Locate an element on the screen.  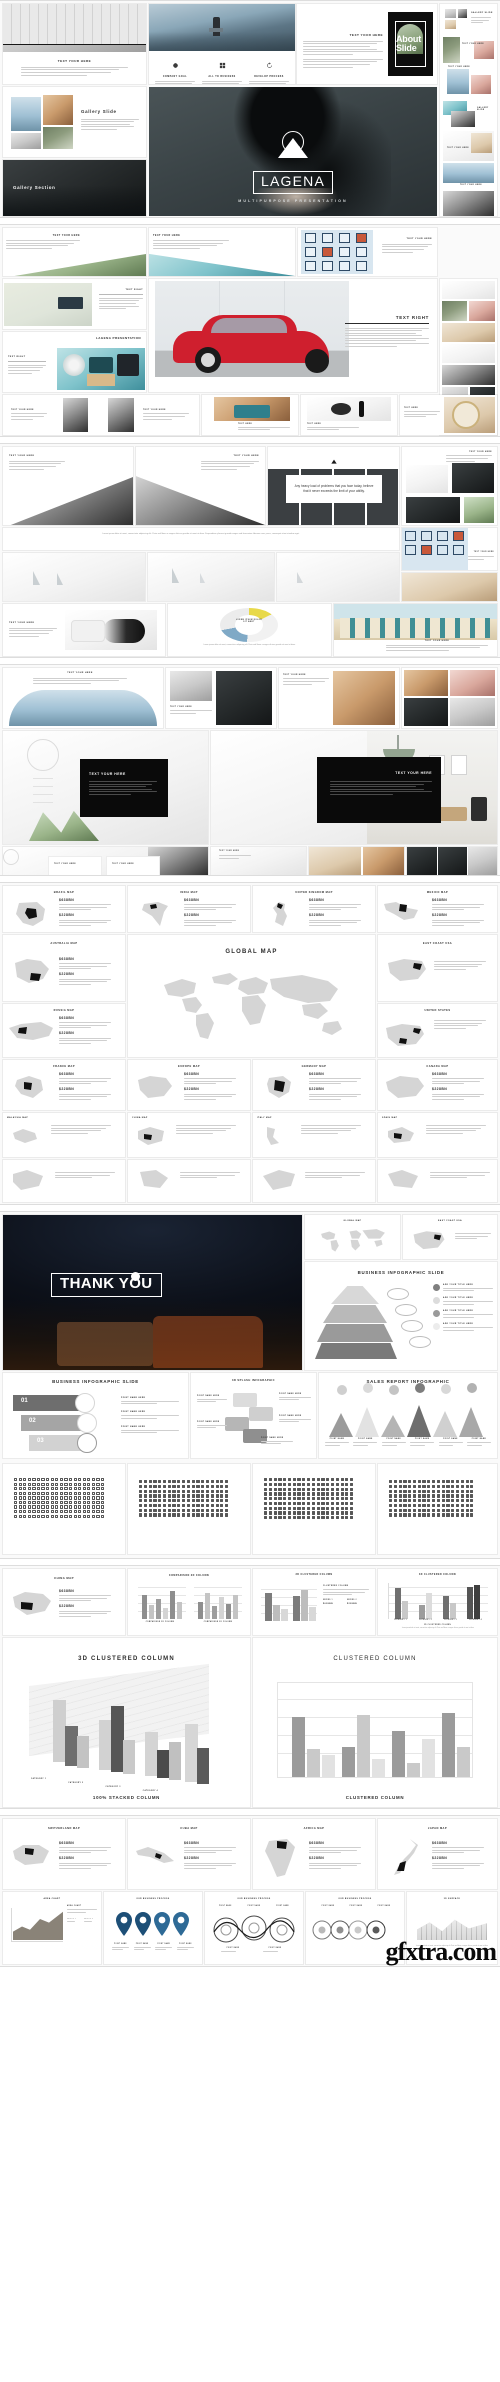
slide-building-right is located at coordinates (449, 587).